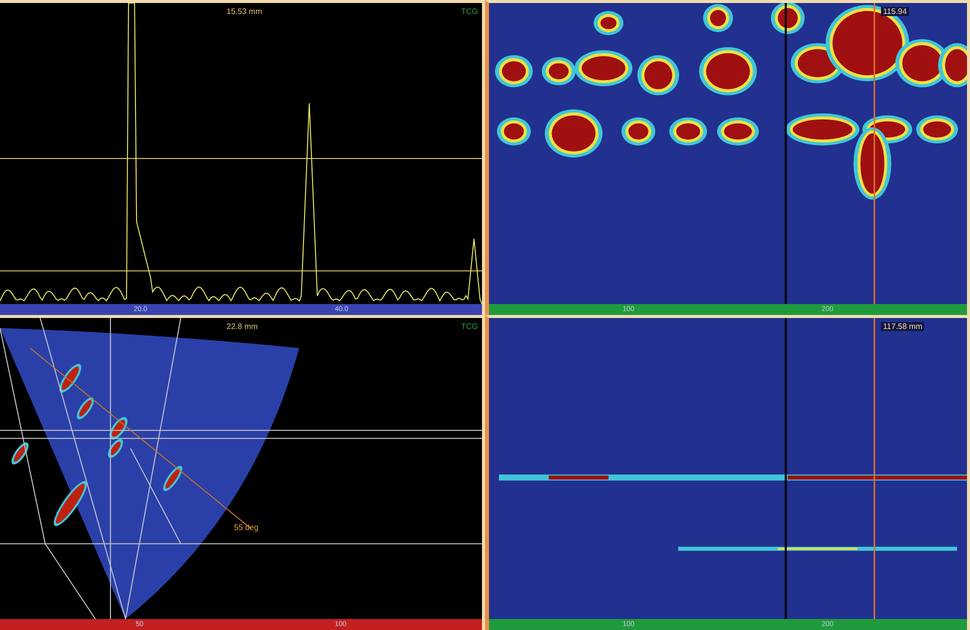 This screenshot has width=970, height=630. I want to click on angle-label: 55 deg, so click(246, 527).